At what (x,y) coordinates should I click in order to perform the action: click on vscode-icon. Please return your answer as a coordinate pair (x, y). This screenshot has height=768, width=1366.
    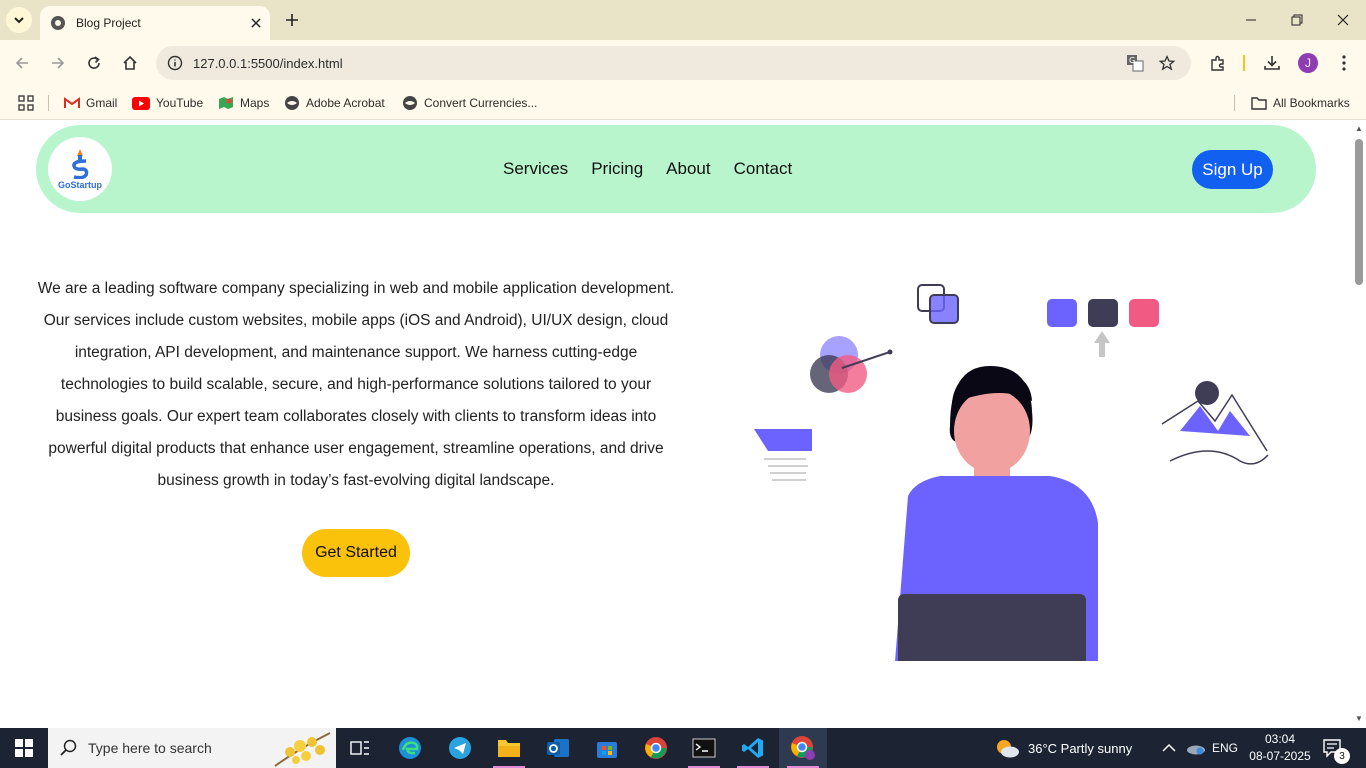
    Looking at the image, I should click on (752, 748).